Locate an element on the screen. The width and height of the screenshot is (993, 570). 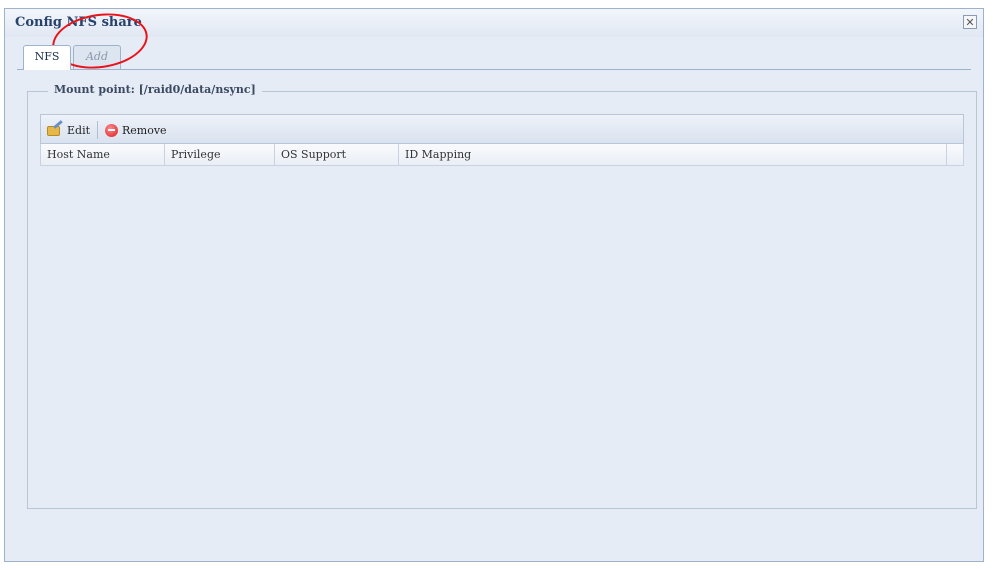
column-host-name: Host Name is located at coordinates (103, 154).